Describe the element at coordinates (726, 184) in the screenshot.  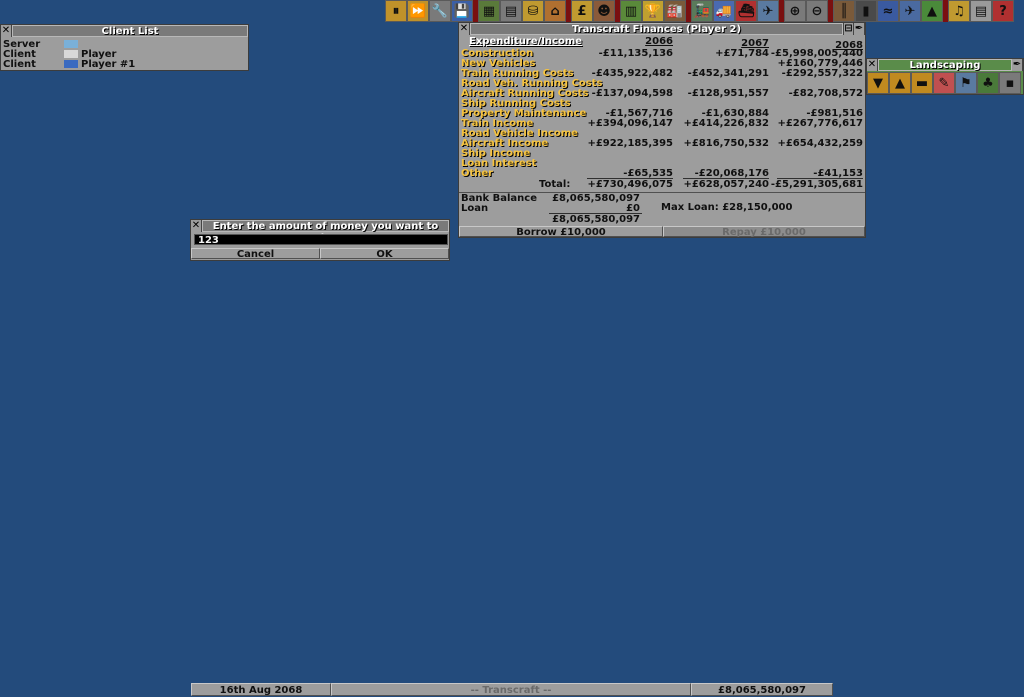
I see `total-value-cell: +£628,057,240` at that location.